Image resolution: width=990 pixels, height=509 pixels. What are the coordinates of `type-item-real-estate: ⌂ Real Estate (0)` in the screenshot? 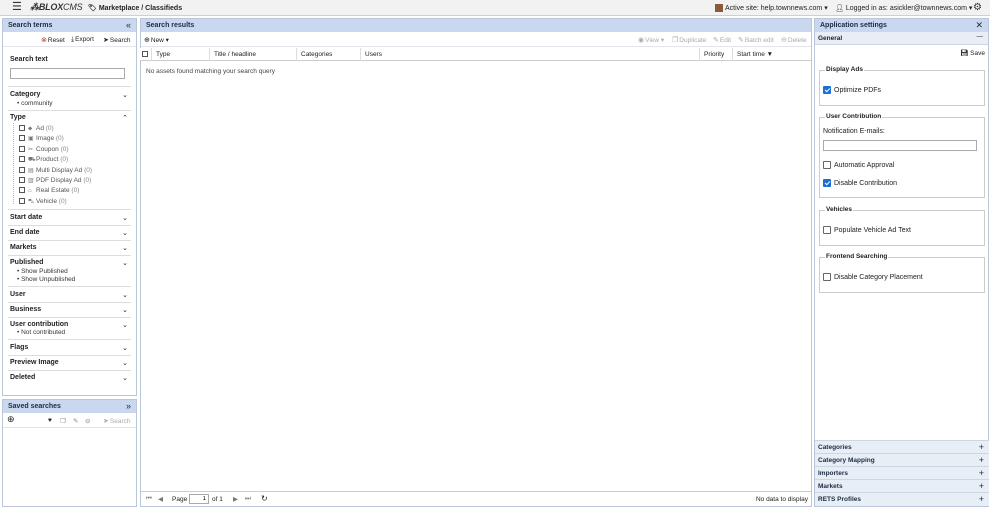 It's located at (49, 190).